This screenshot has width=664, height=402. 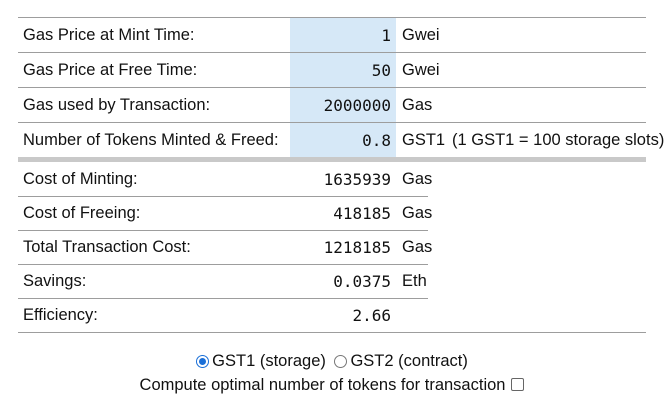 I want to click on gas-used-label: Gas used by Transaction:, so click(x=117, y=104).